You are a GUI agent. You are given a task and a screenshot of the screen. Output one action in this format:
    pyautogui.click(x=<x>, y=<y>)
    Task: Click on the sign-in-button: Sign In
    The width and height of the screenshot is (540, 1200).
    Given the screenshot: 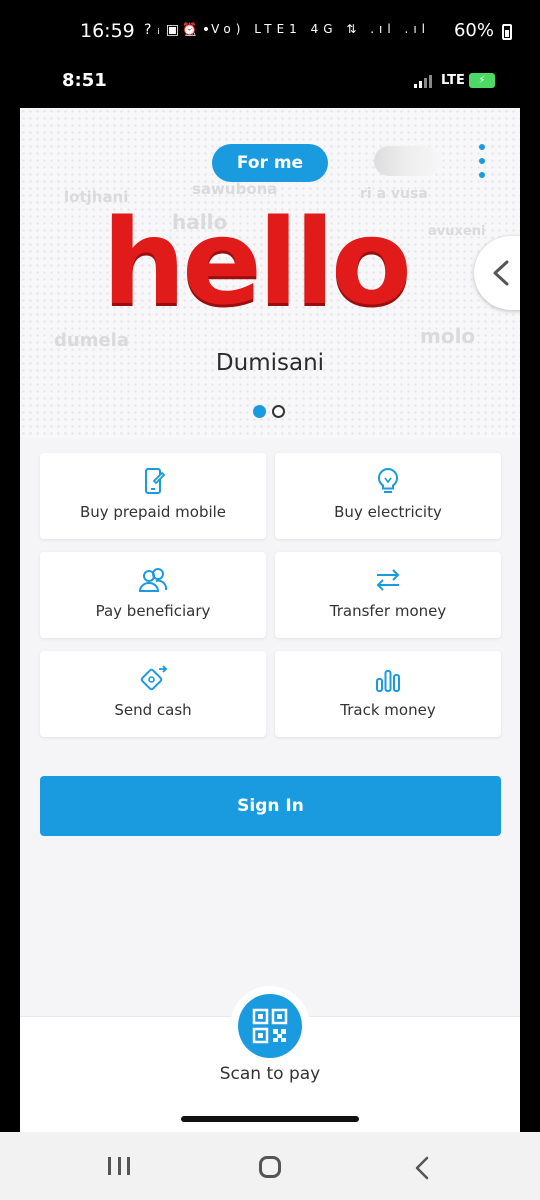 What is the action you would take?
    pyautogui.click(x=270, y=806)
    